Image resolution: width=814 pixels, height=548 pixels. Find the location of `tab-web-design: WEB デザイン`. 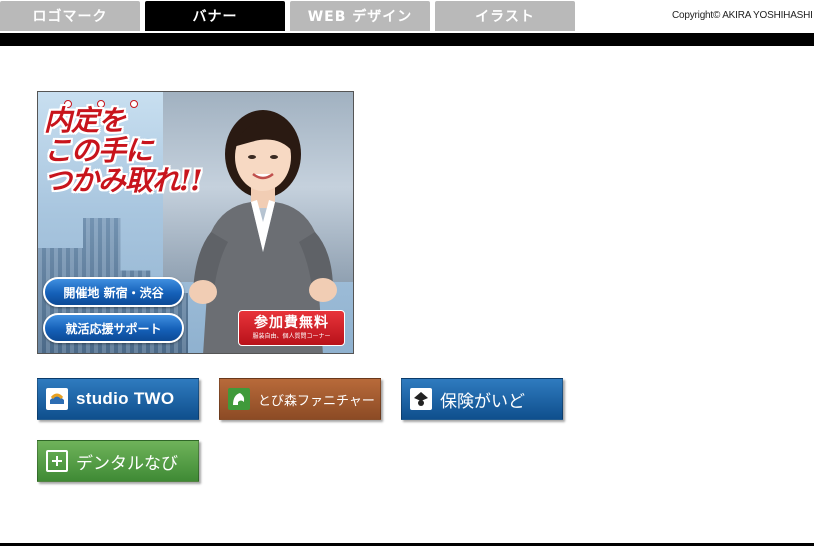

tab-web-design: WEB デザイン is located at coordinates (360, 16).